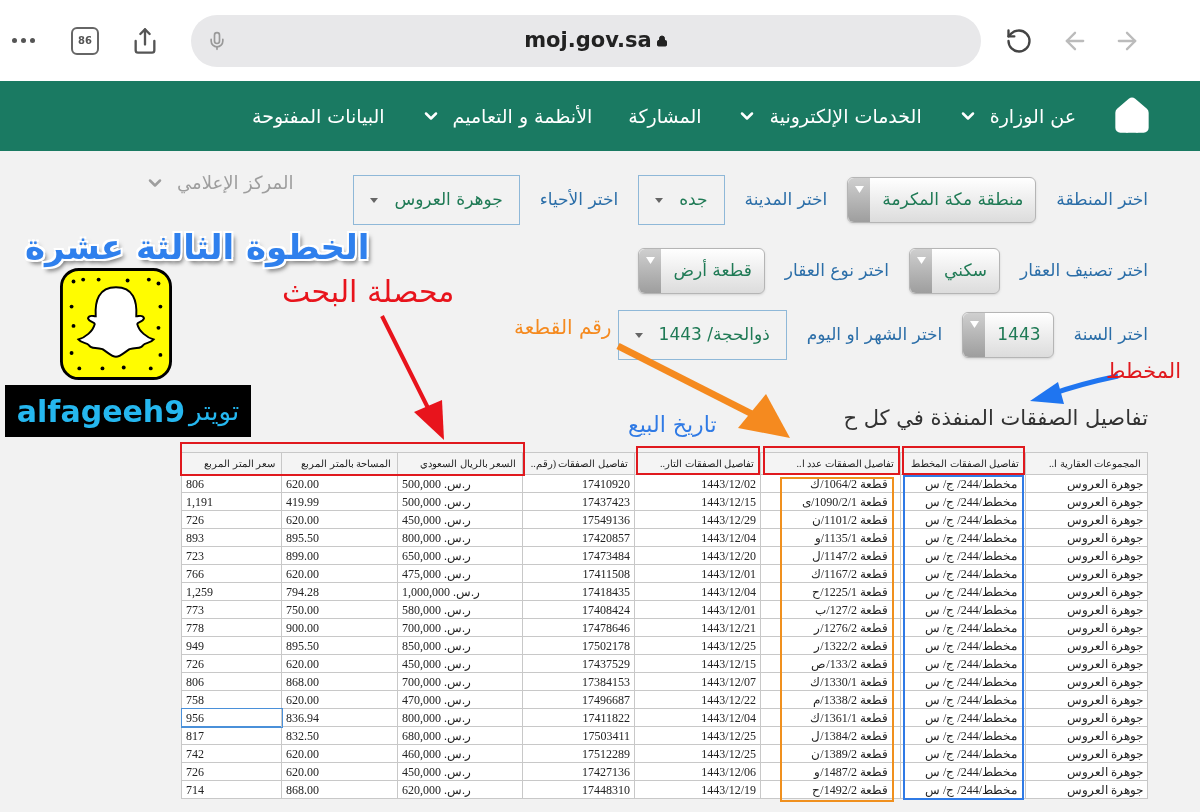 The width and height of the screenshot is (1200, 812). Describe the element at coordinates (1019, 40) in the screenshot. I see `reload-icon` at that location.